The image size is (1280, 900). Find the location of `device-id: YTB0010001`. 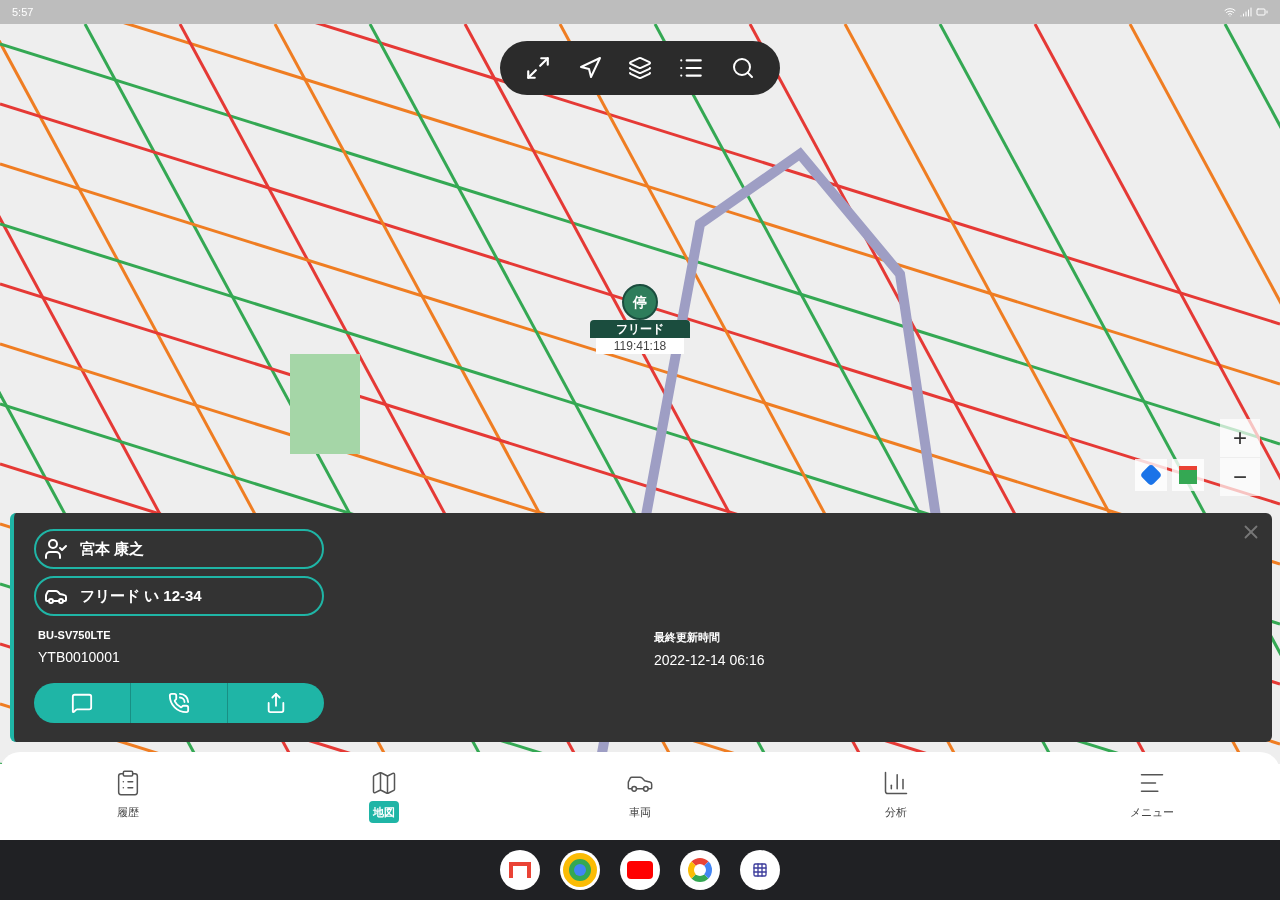

device-id: YTB0010001 is located at coordinates (79, 657).